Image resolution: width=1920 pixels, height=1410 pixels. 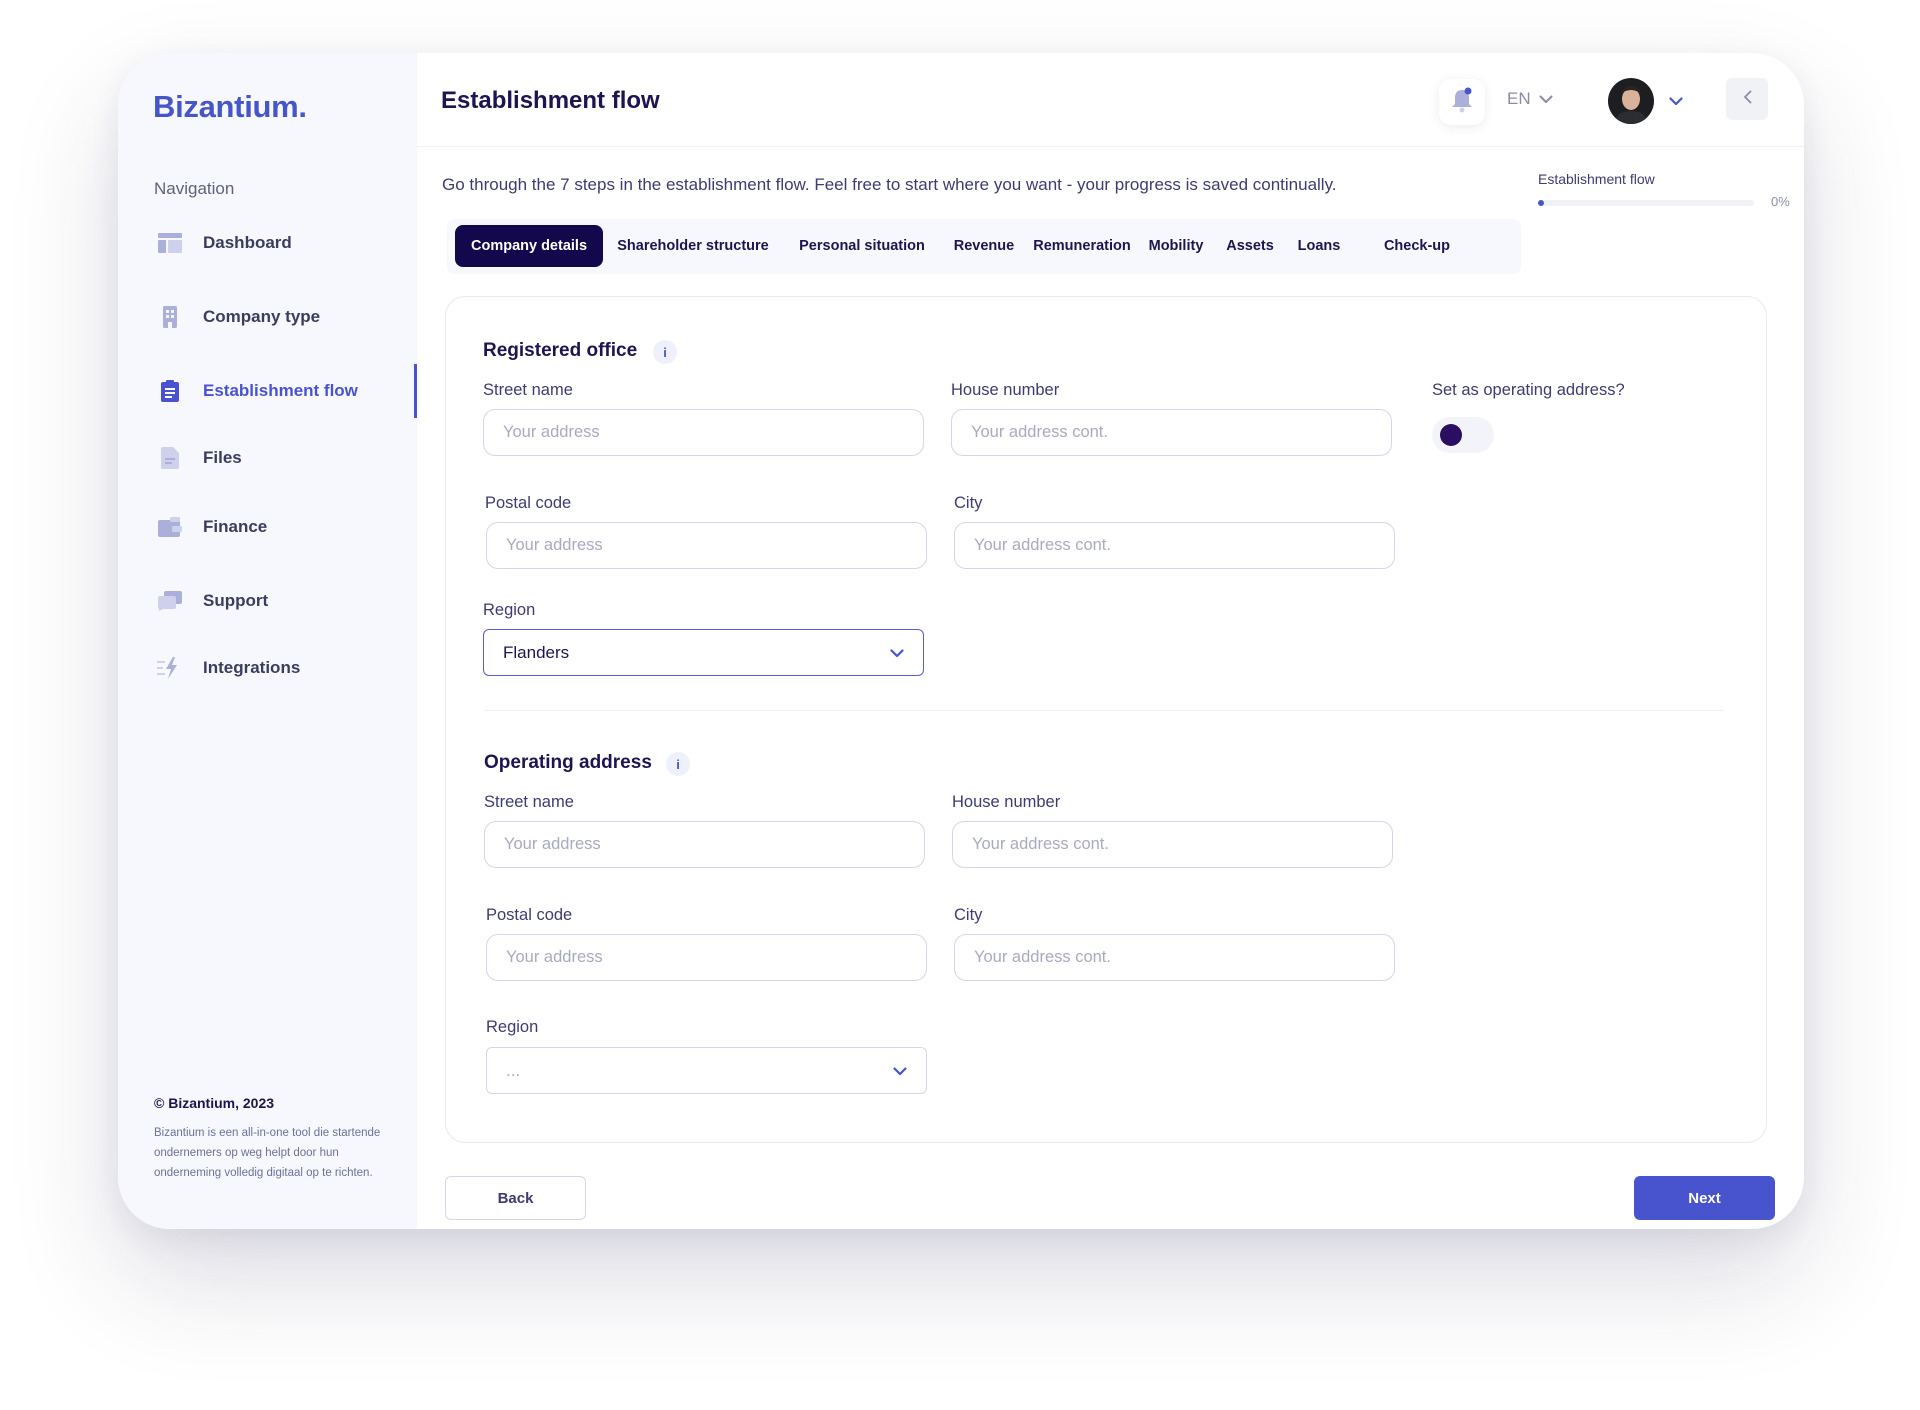 What do you see at coordinates (236, 600) in the screenshot?
I see `sidebar-item-label: Support` at bounding box center [236, 600].